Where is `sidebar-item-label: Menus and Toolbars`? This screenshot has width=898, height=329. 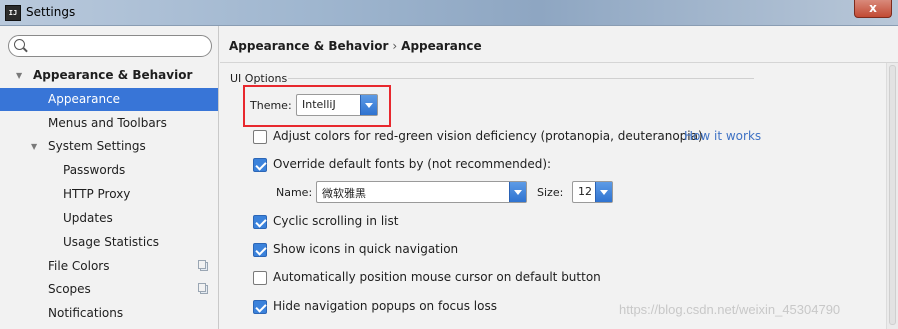
sidebar-item-label: Menus and Toolbars is located at coordinates (107, 123).